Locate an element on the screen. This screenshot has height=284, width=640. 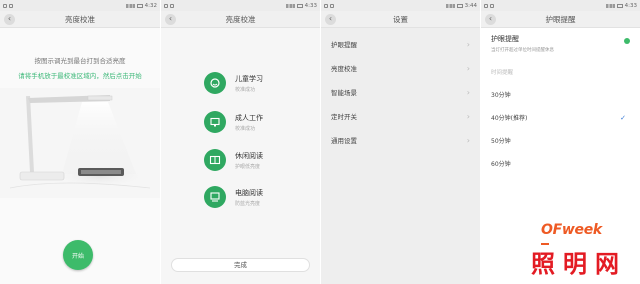
child-study-icon is located at coordinates (215, 83).